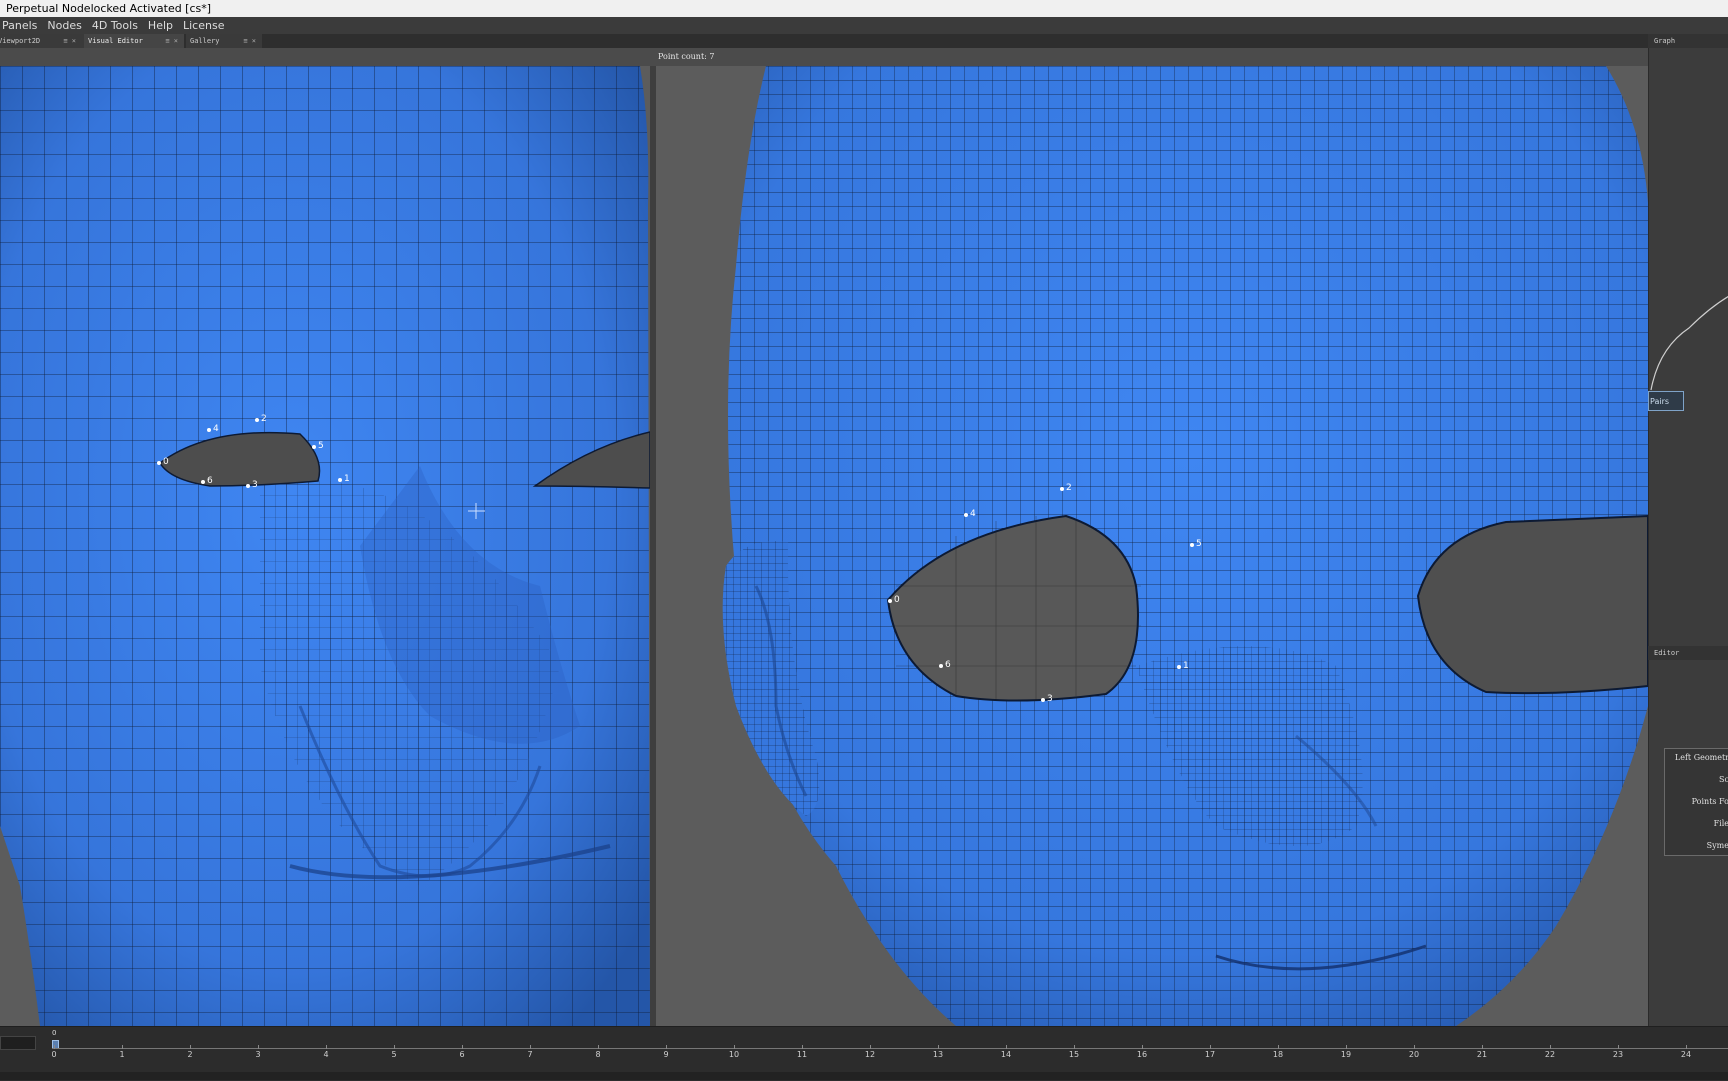 This screenshot has width=1728, height=1081. I want to click on prop-left-geometry: Left Geometr, so click(1701, 757).